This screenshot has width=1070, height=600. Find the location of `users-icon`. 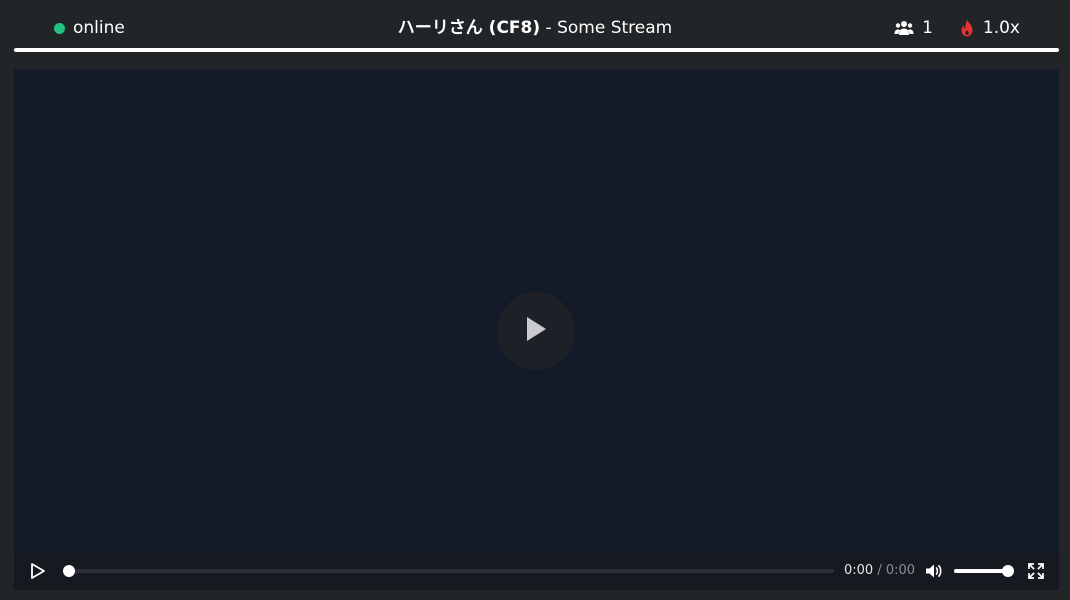

users-icon is located at coordinates (904, 28).